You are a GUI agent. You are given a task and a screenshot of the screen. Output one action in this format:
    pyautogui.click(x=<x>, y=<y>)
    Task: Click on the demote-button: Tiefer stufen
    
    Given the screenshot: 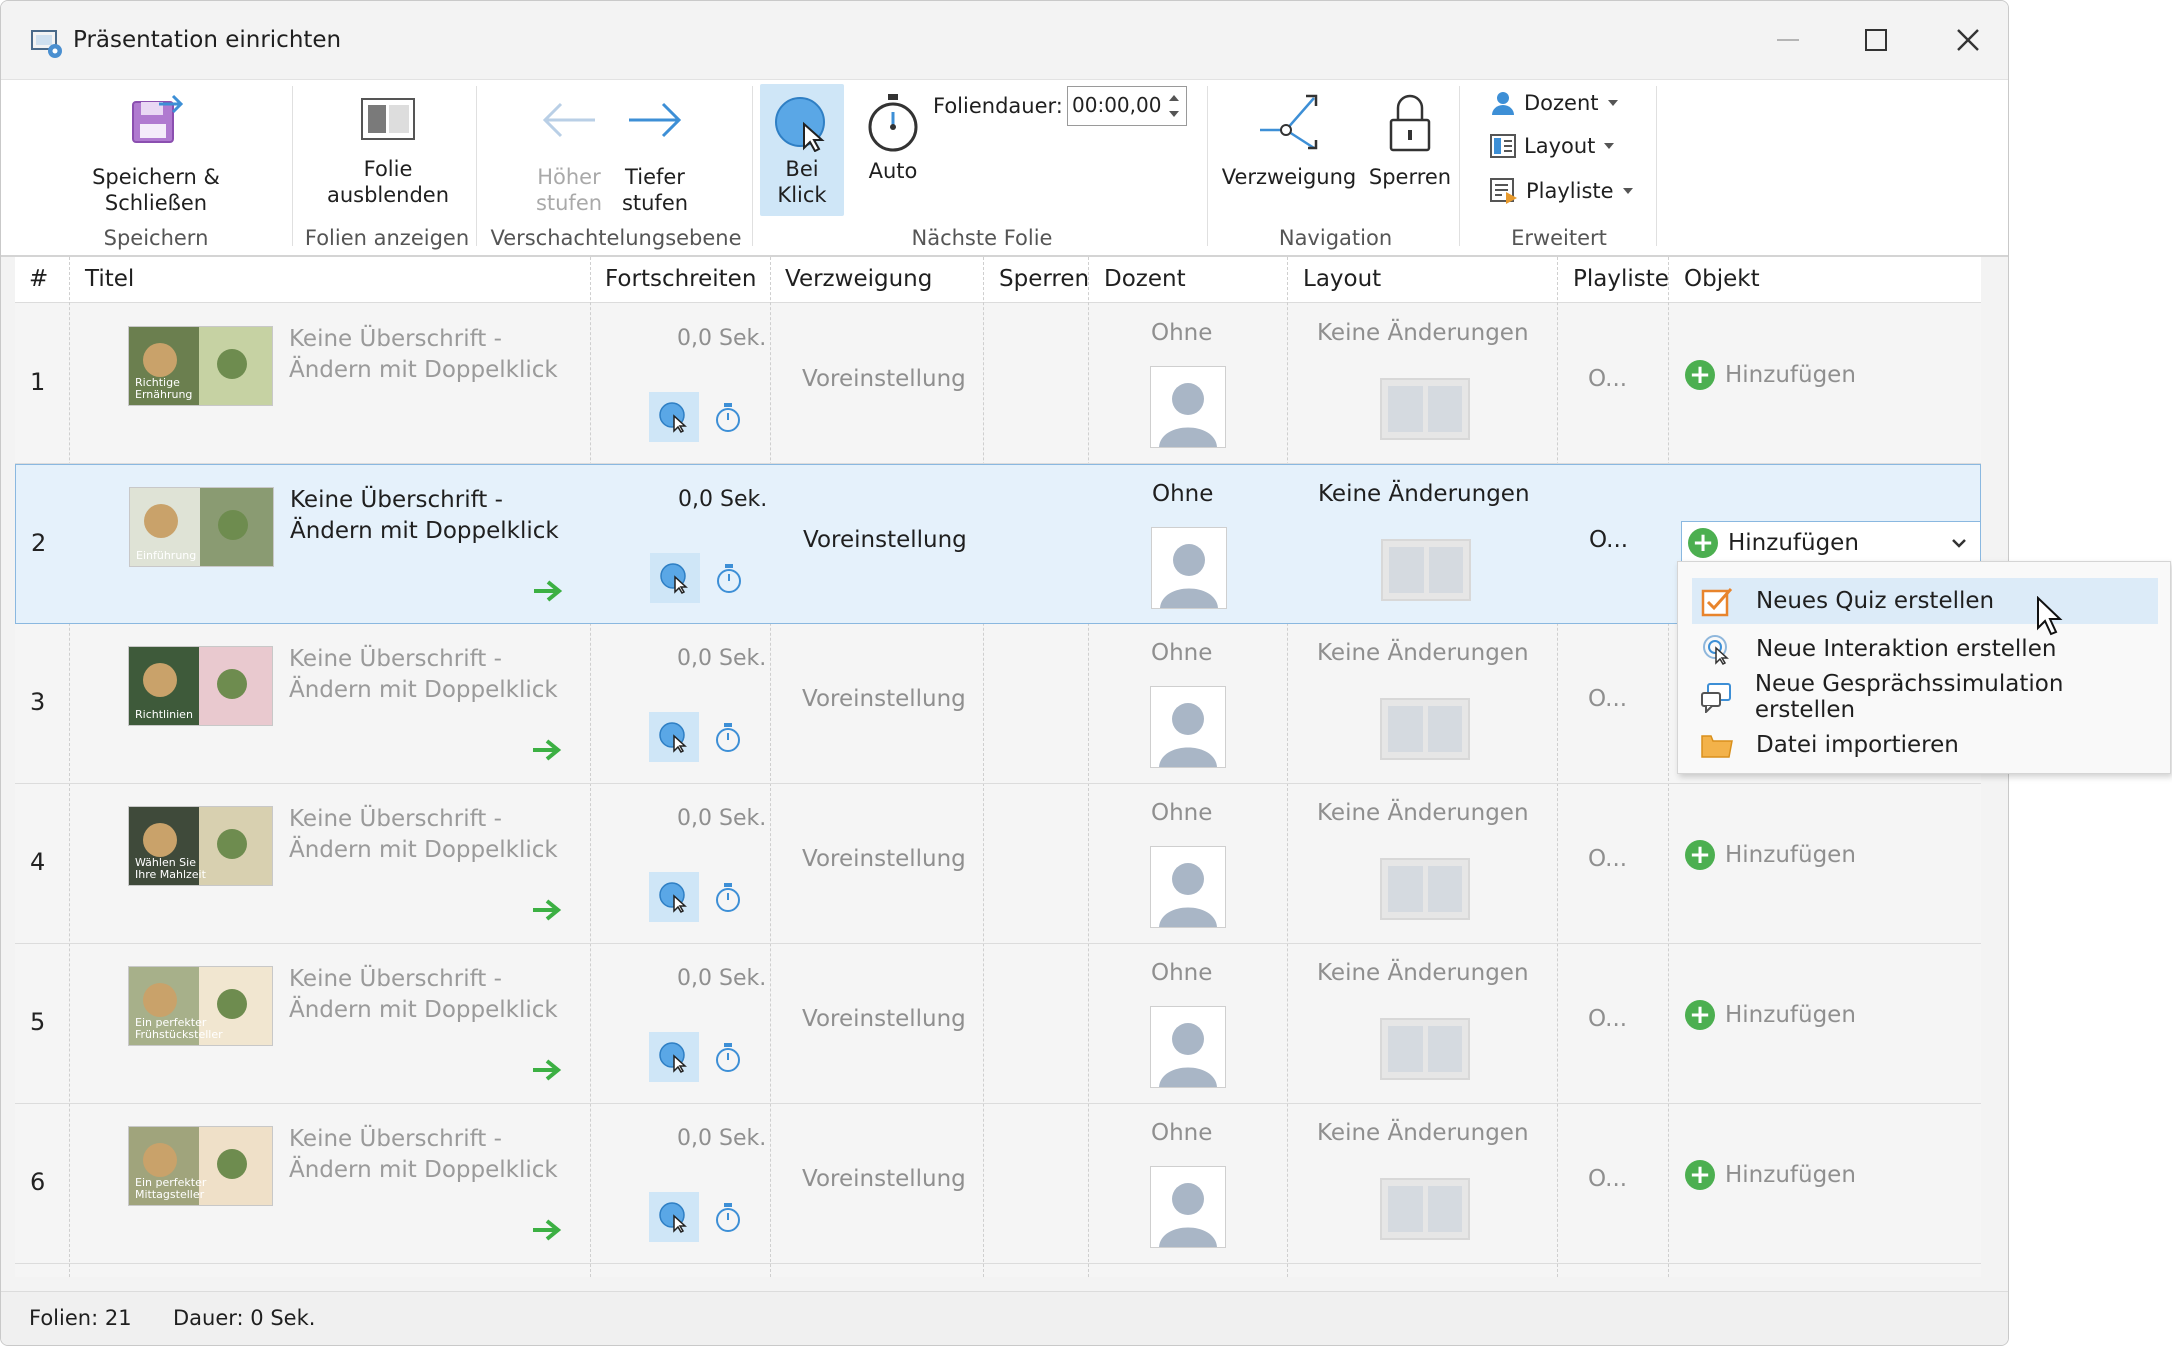 What is the action you would take?
    pyautogui.click(x=655, y=157)
    